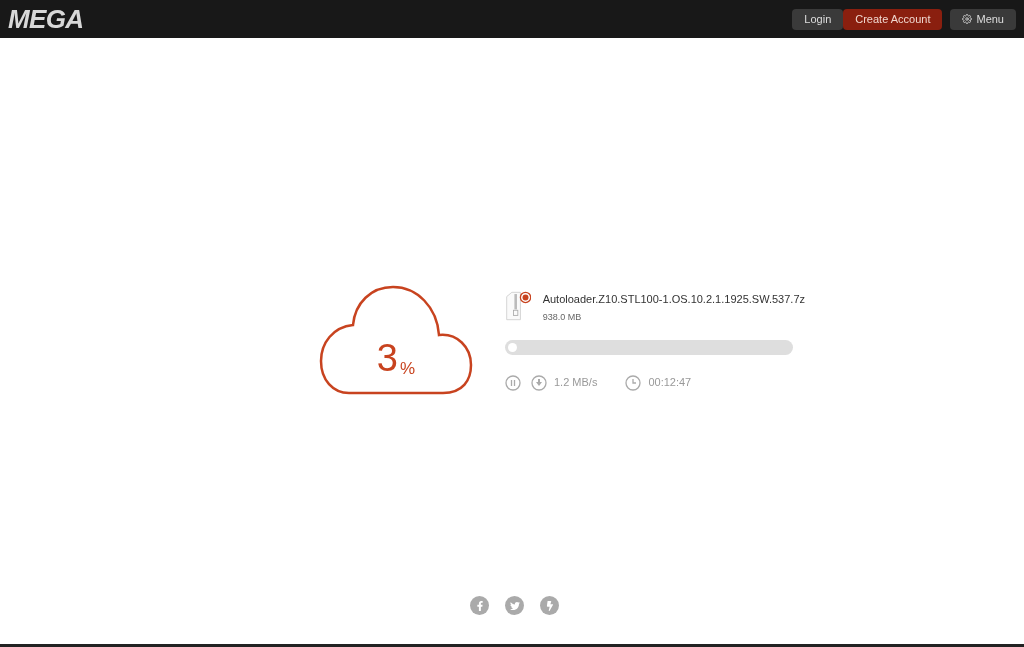 The width and height of the screenshot is (1024, 647). What do you see at coordinates (633, 382) in the screenshot?
I see `clock-icon` at bounding box center [633, 382].